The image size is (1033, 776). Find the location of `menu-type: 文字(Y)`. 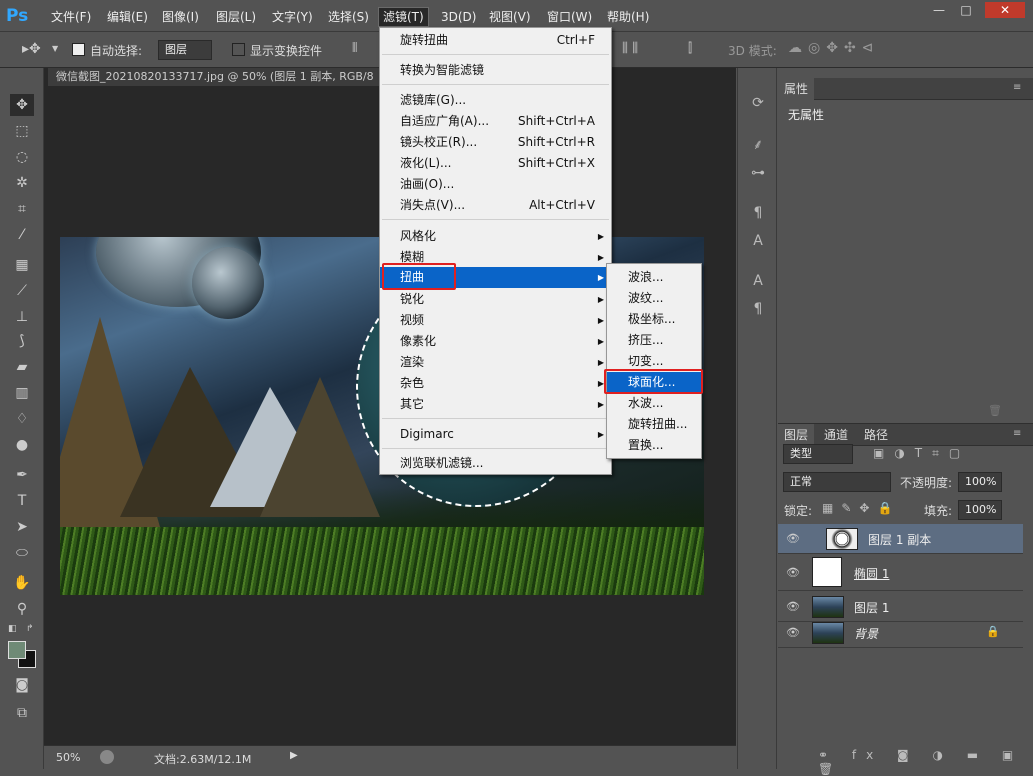

menu-type: 文字(Y) is located at coordinates (292, 17).